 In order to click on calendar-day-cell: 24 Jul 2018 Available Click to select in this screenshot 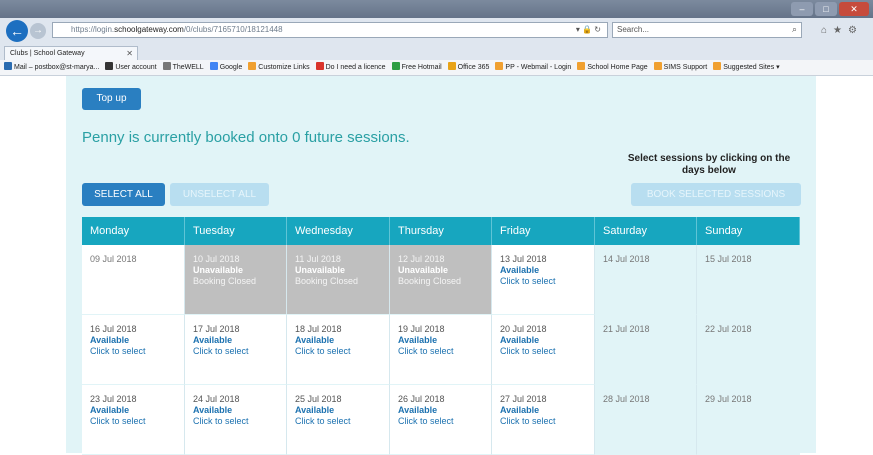, I will do `click(236, 420)`.